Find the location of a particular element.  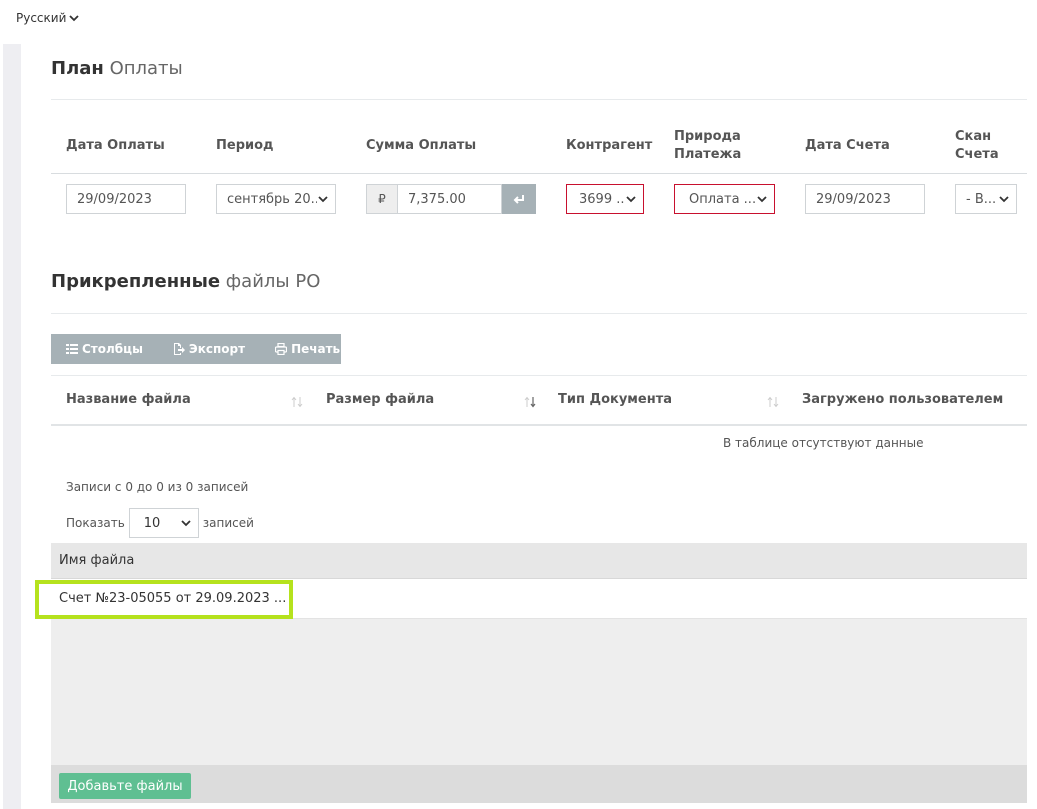

table-header-divider is located at coordinates (539, 425).